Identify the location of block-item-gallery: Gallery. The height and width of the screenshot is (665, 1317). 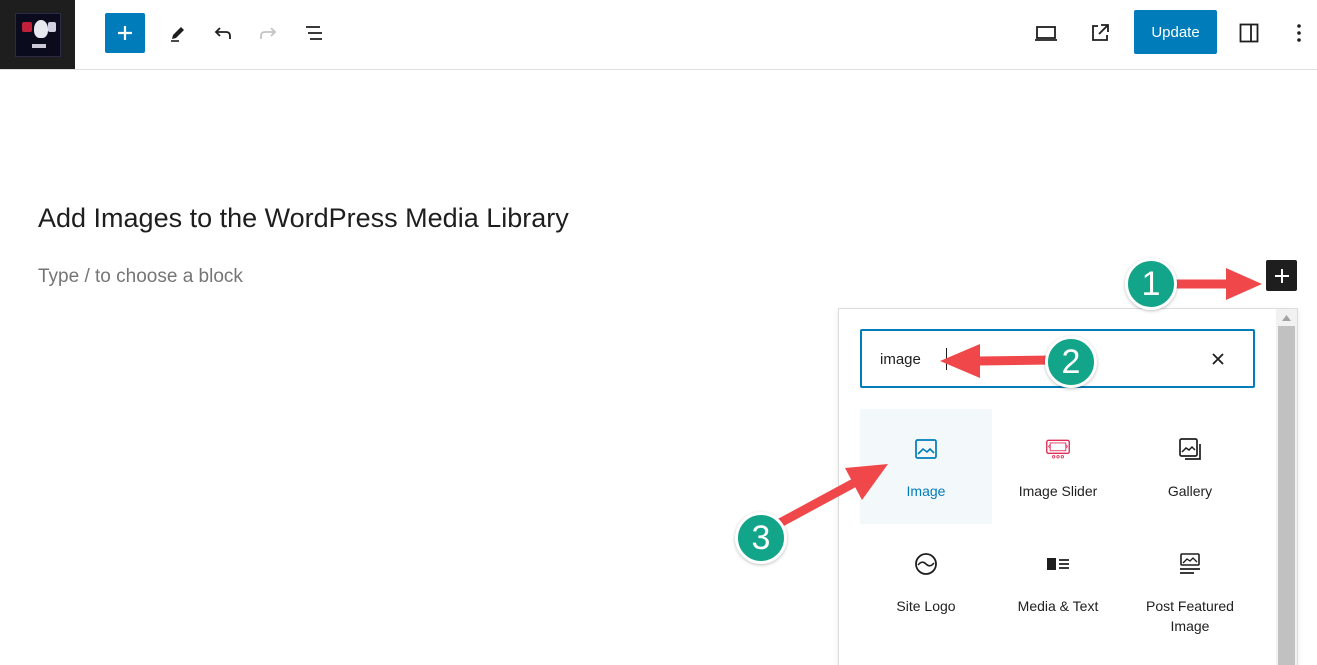
(1190, 466).